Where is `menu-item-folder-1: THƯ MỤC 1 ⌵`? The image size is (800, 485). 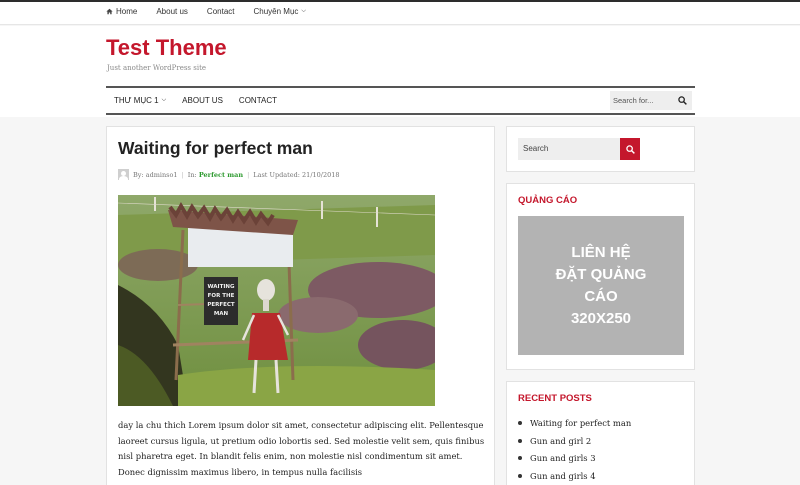 menu-item-folder-1: THƯ MỤC 1 ⌵ is located at coordinates (140, 100).